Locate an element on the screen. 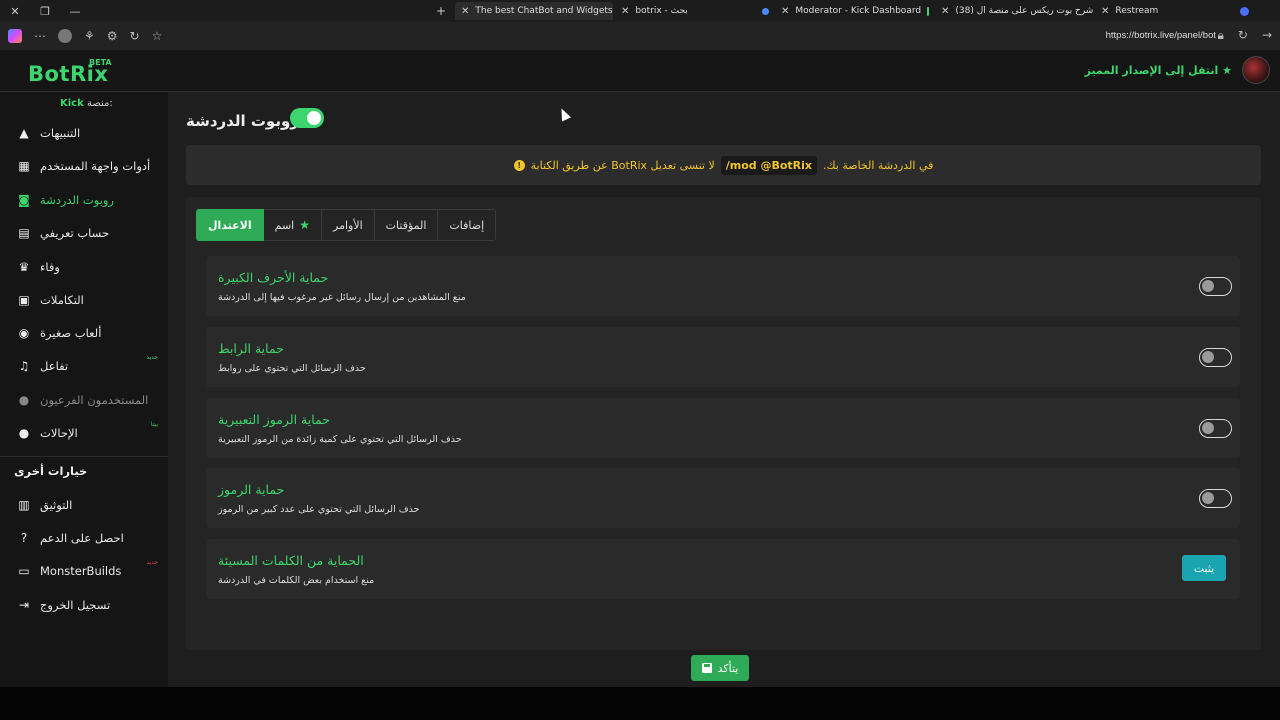  tab-commands: الأوامر is located at coordinates (348, 225).